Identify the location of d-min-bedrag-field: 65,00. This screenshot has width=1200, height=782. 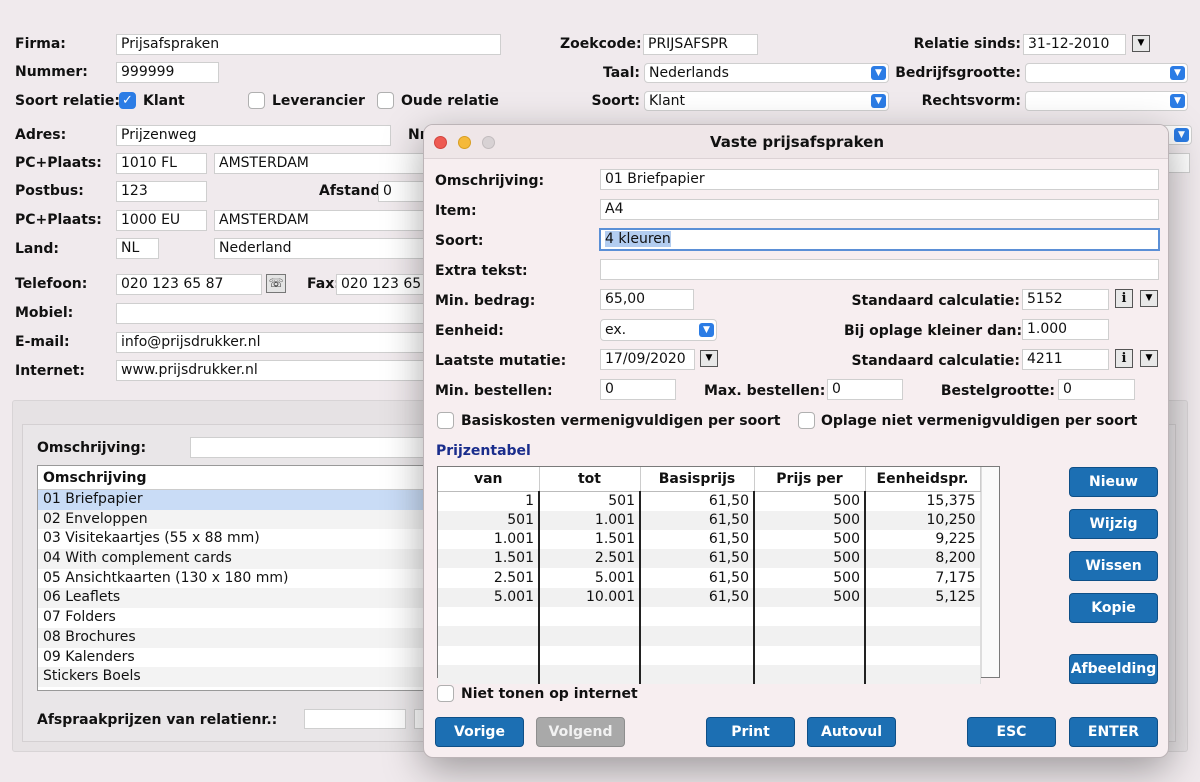
(647, 299).